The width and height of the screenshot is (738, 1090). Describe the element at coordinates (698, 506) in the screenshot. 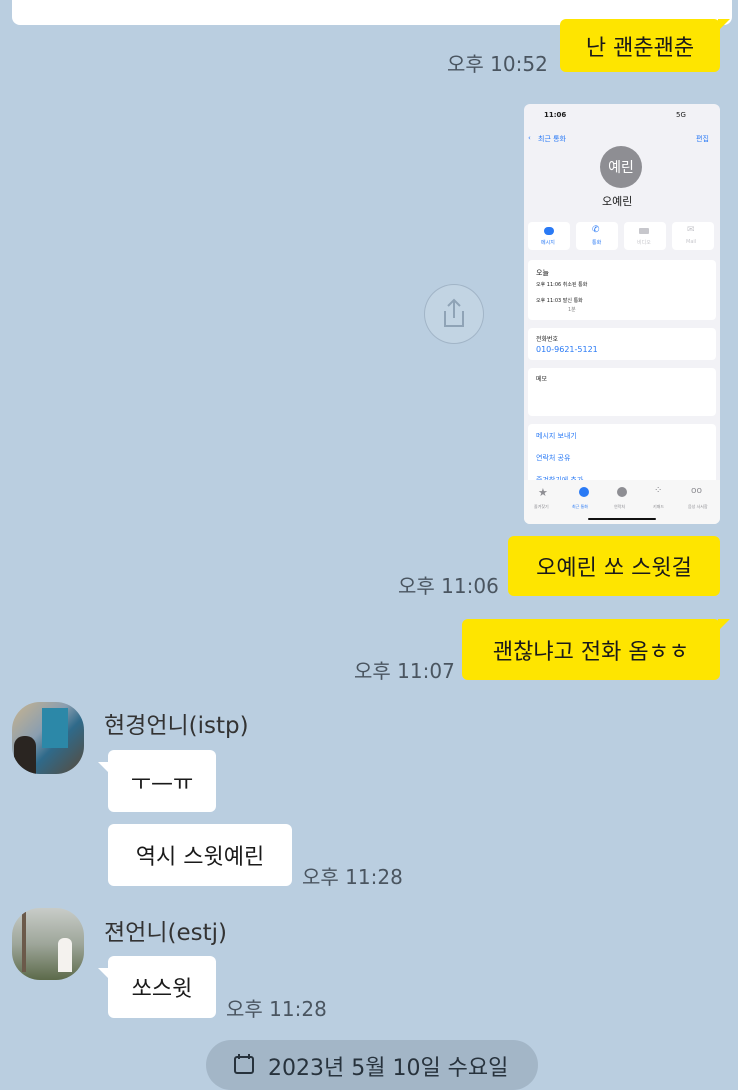

I see `tab-label: 음성 사서함` at that location.